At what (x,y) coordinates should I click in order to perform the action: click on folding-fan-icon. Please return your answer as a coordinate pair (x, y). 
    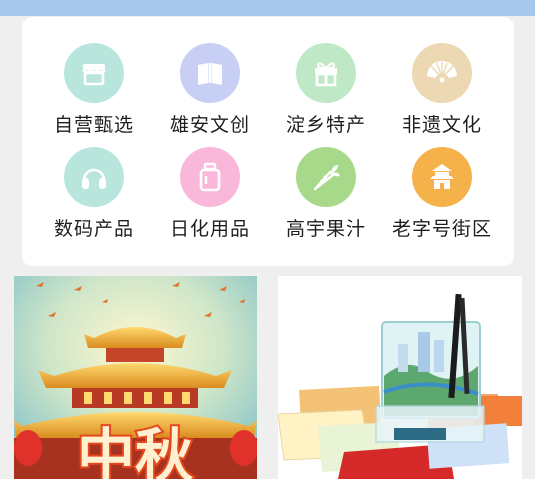
    Looking at the image, I should click on (442, 72).